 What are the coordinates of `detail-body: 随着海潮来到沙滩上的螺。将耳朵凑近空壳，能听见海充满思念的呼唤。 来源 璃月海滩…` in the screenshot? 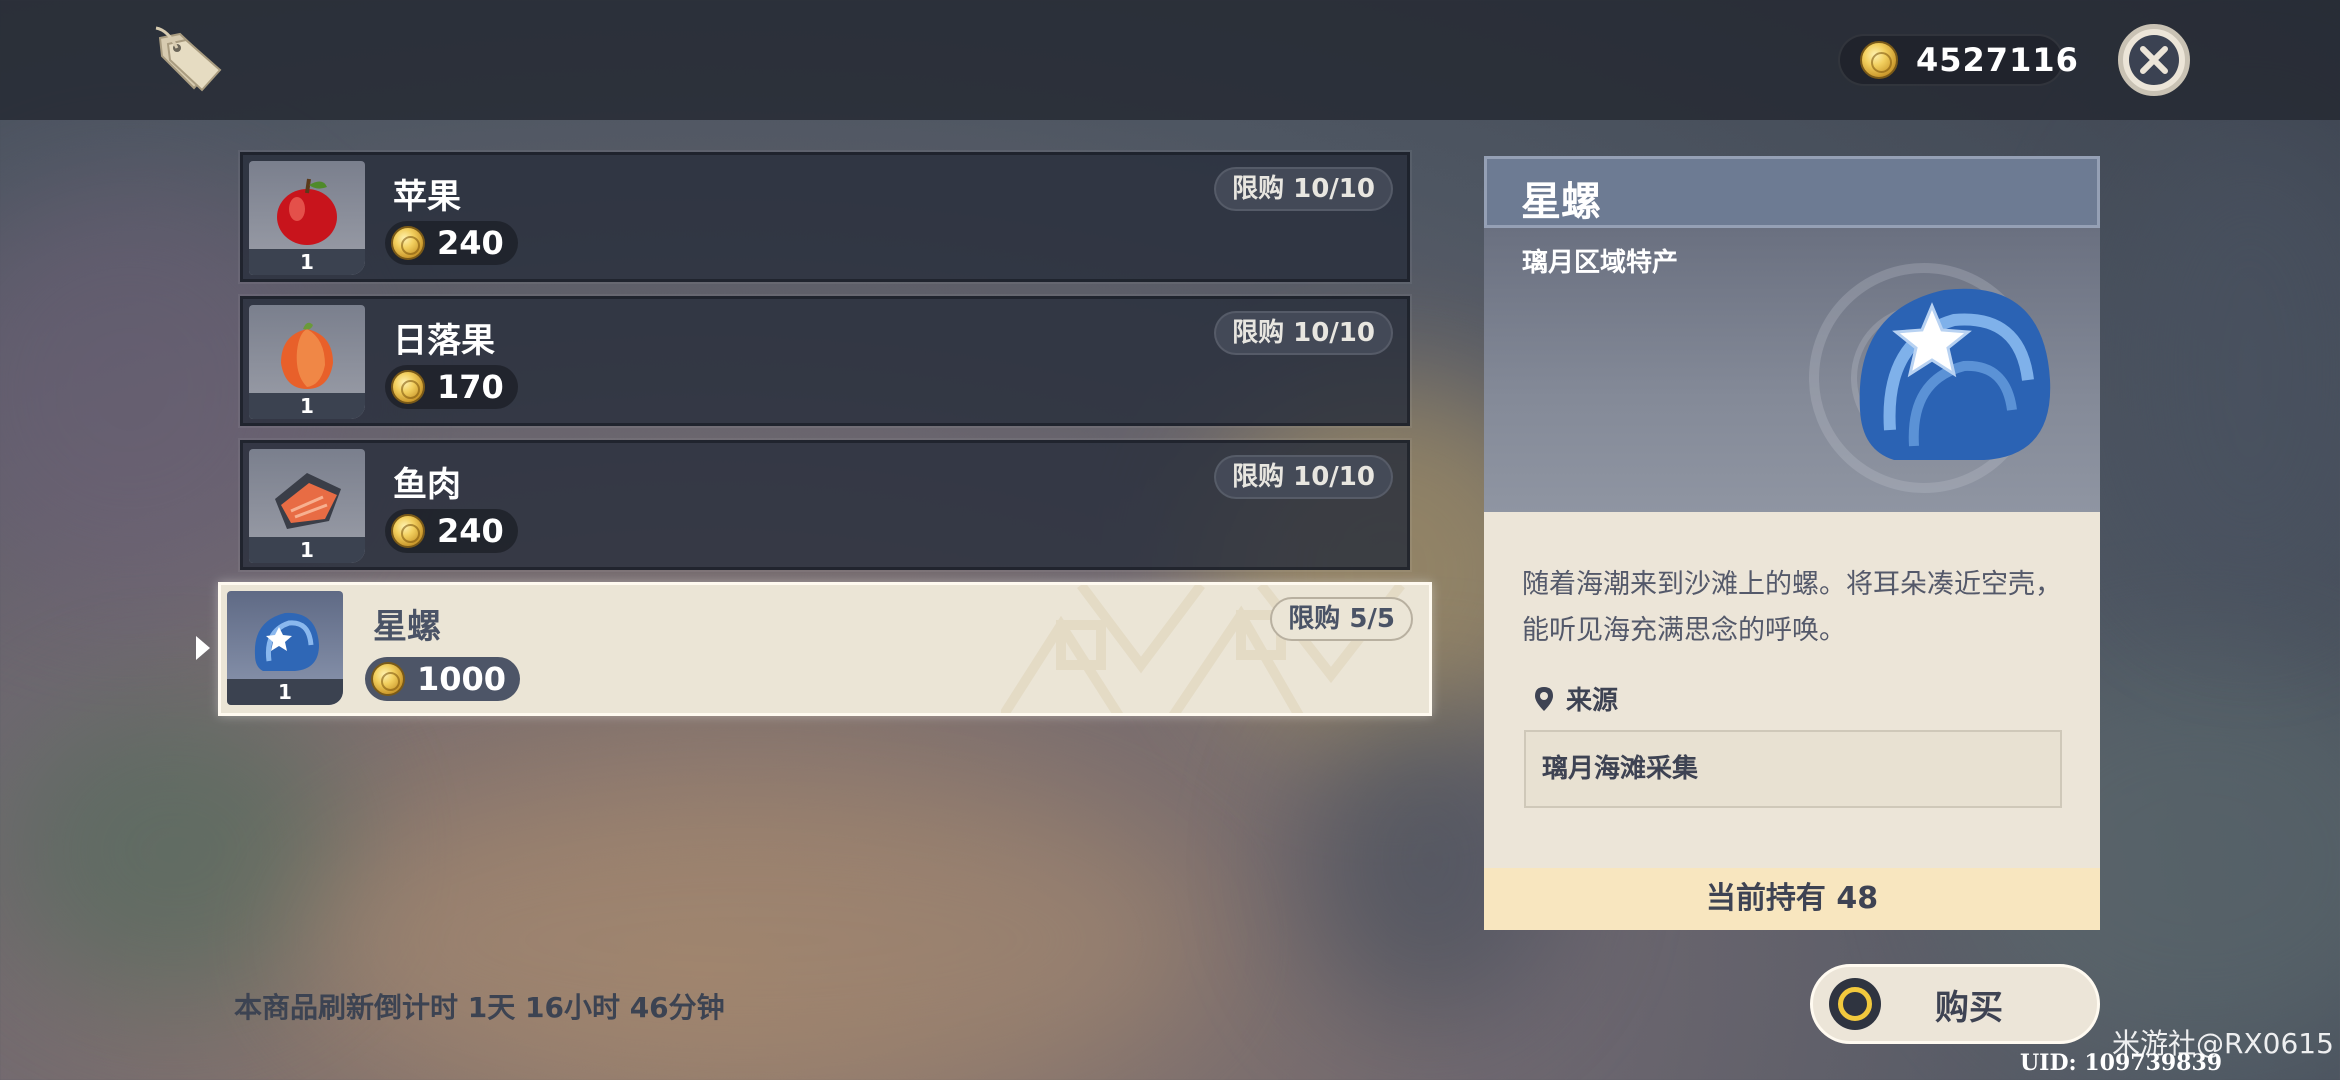 It's located at (1792, 690).